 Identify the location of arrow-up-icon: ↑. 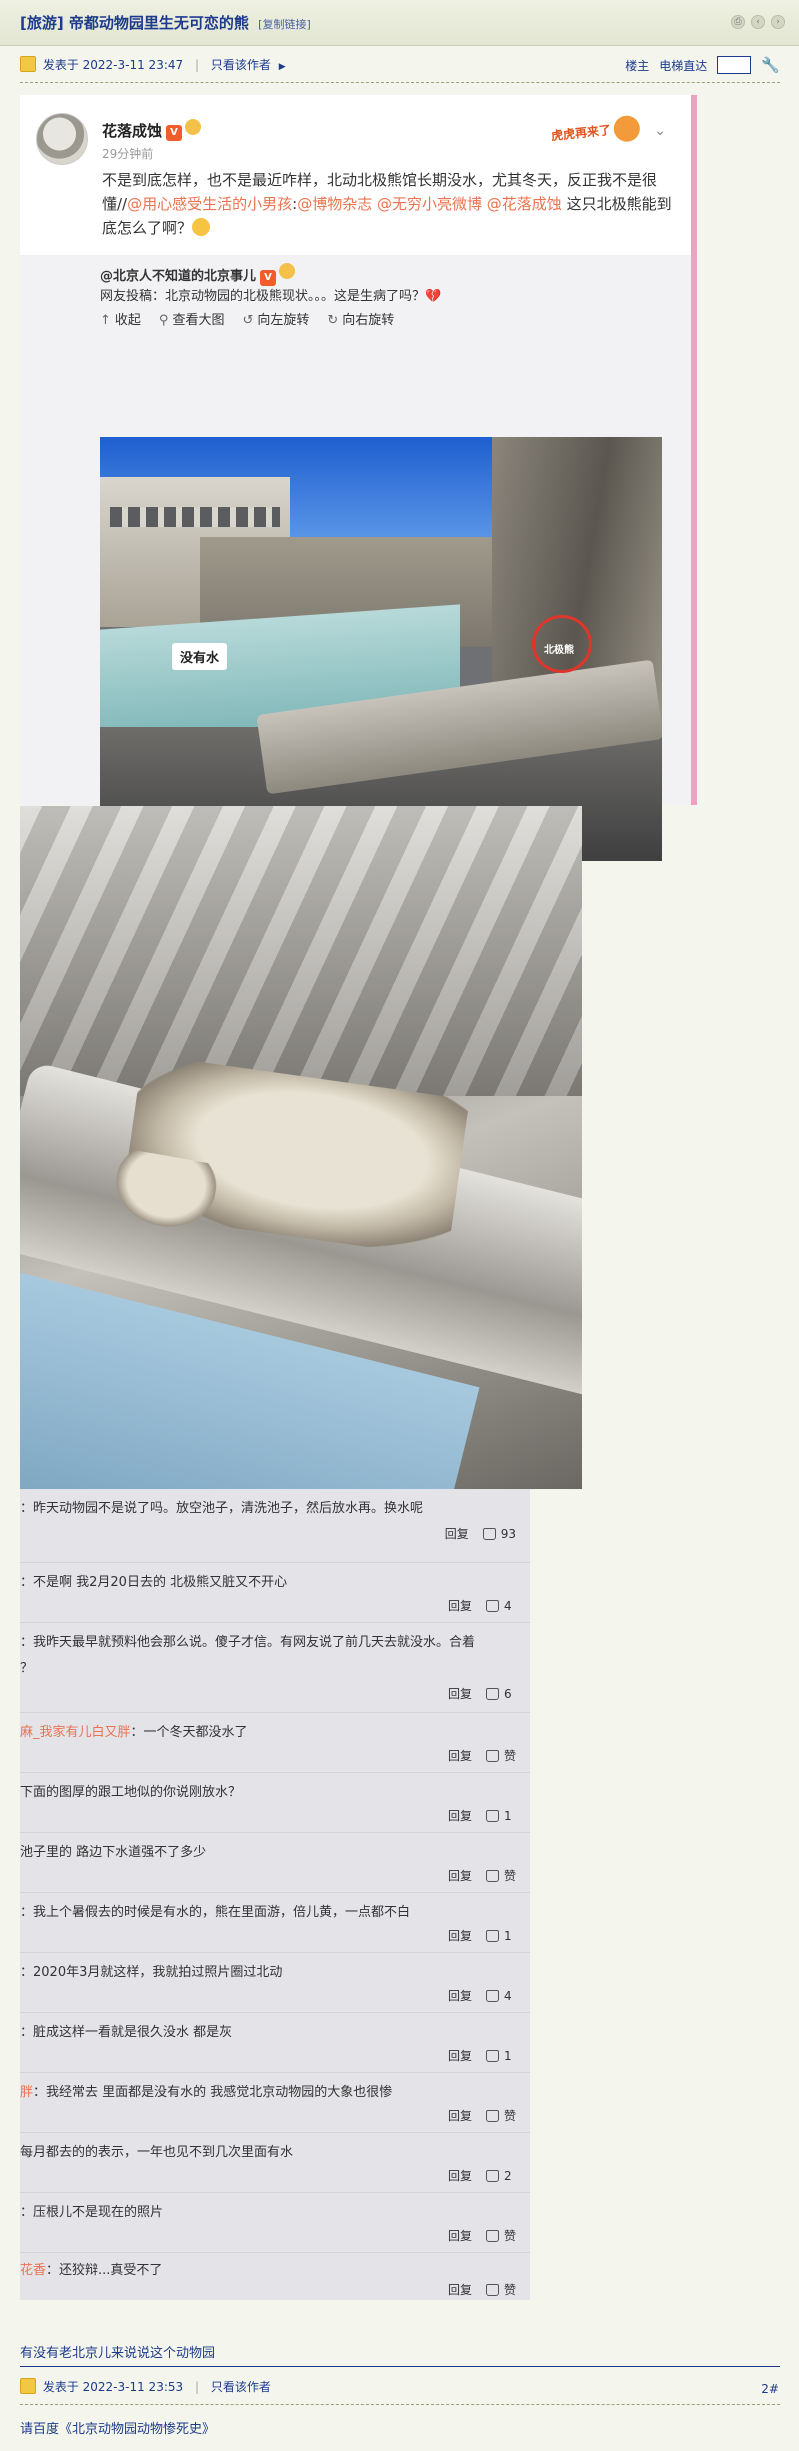
(105, 320).